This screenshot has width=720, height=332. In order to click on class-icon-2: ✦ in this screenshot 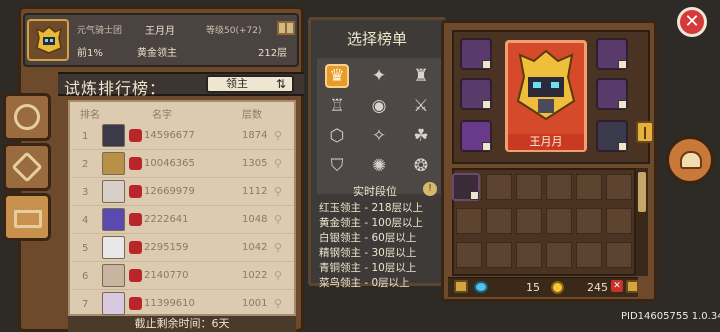, I will do `click(379, 76)`.